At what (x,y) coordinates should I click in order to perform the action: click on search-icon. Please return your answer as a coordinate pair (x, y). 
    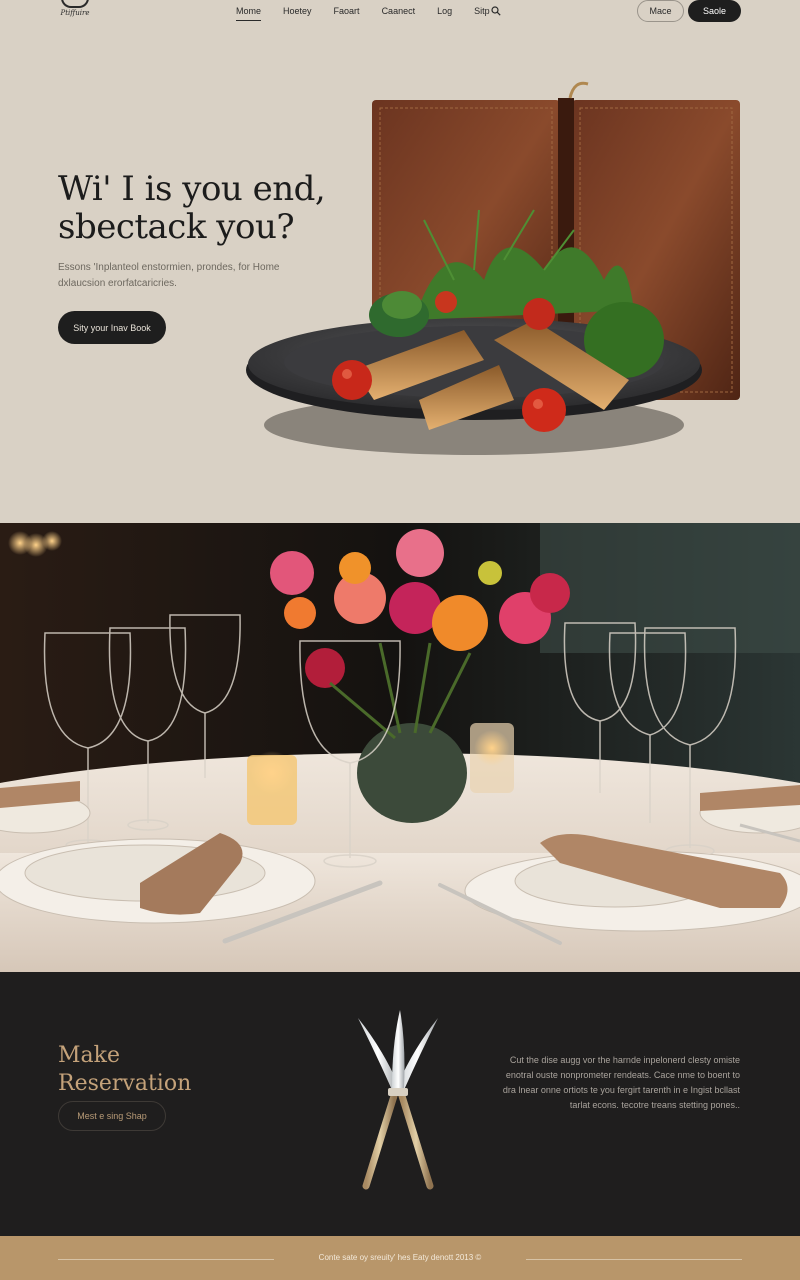
    Looking at the image, I should click on (496, 11).